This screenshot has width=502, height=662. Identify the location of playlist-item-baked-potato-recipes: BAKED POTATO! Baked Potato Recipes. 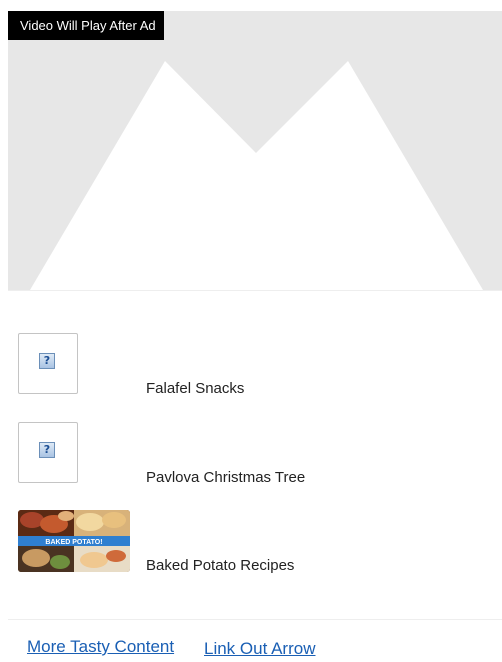
(260, 542).